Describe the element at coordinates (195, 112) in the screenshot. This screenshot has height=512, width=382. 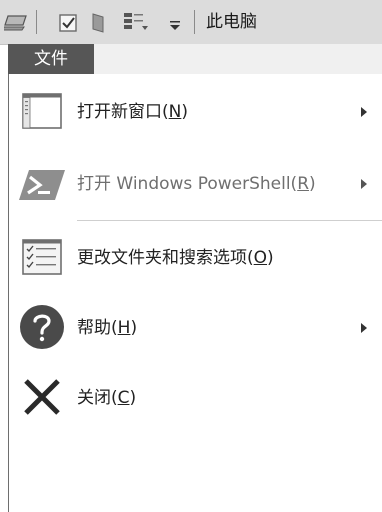
I see `menu-item-open-new-window: 打开新窗口(N)` at that location.